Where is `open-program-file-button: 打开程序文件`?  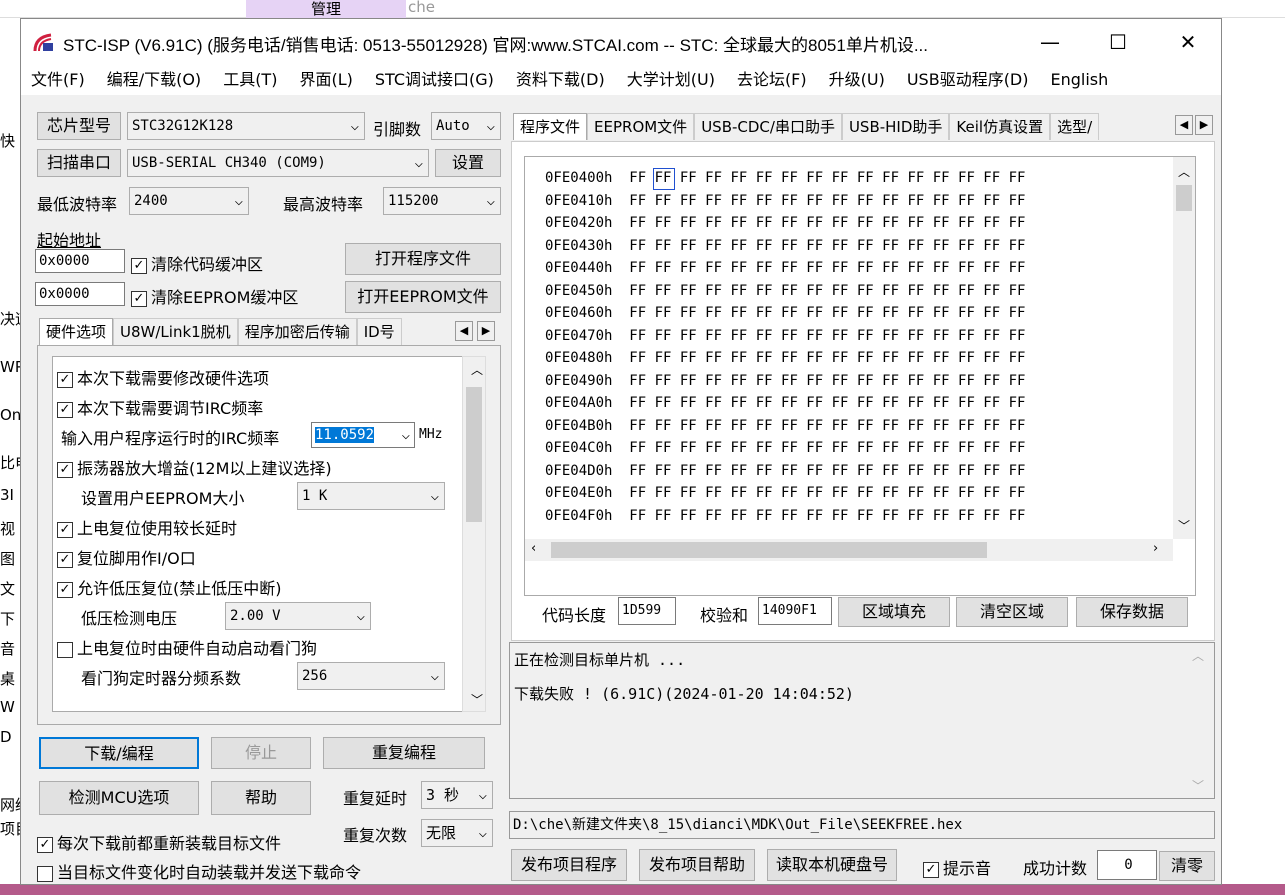
open-program-file-button: 打开程序文件 is located at coordinates (423, 259).